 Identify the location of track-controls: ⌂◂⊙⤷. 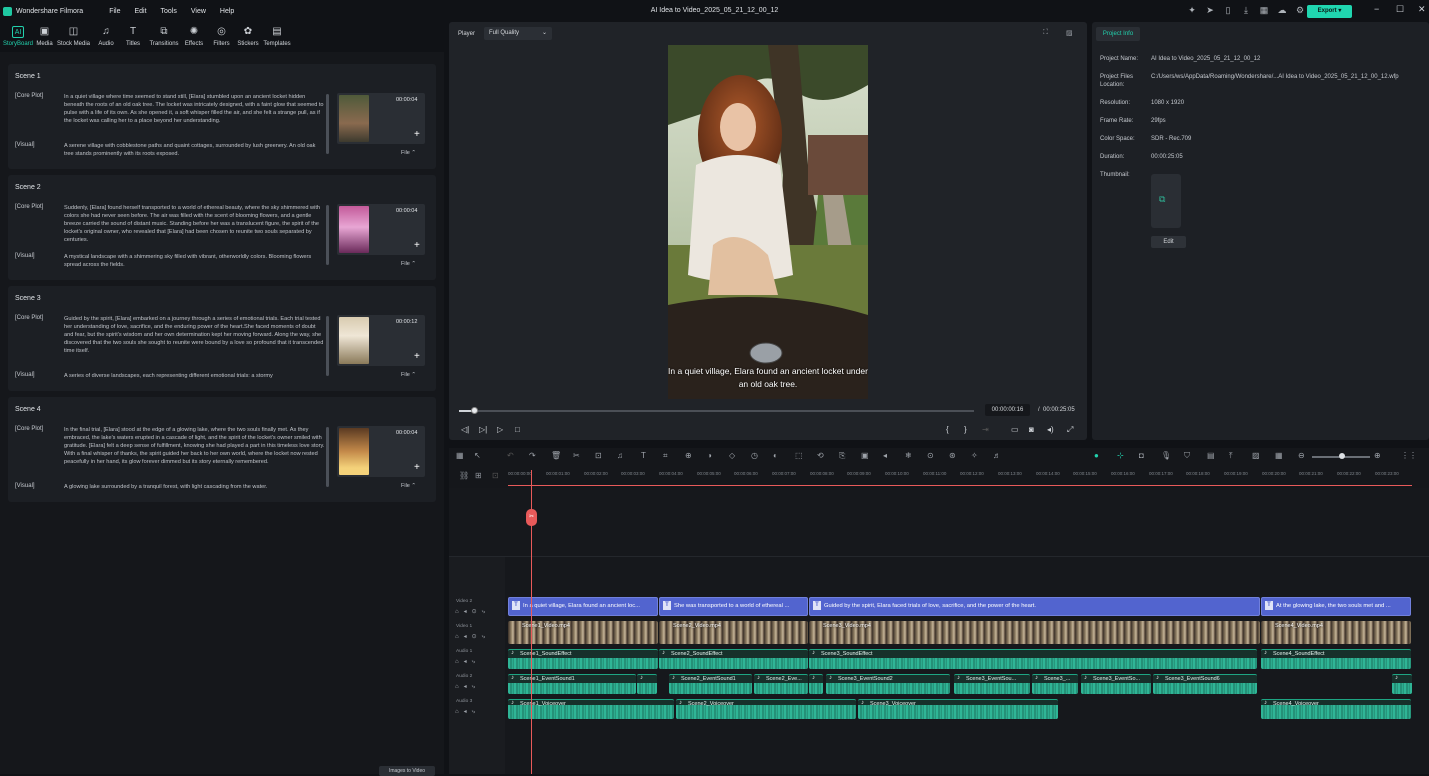
(472, 637).